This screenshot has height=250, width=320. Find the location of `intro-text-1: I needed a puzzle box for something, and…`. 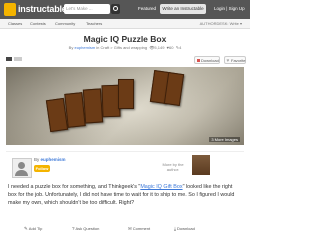

intro-text-1: I needed a puzzle box for something, and… is located at coordinates (74, 187).